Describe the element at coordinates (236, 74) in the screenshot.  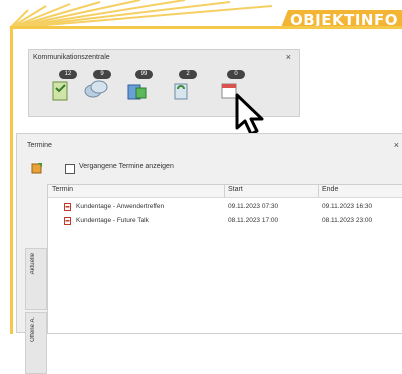
I see `calendar-count-badge: 0` at that location.